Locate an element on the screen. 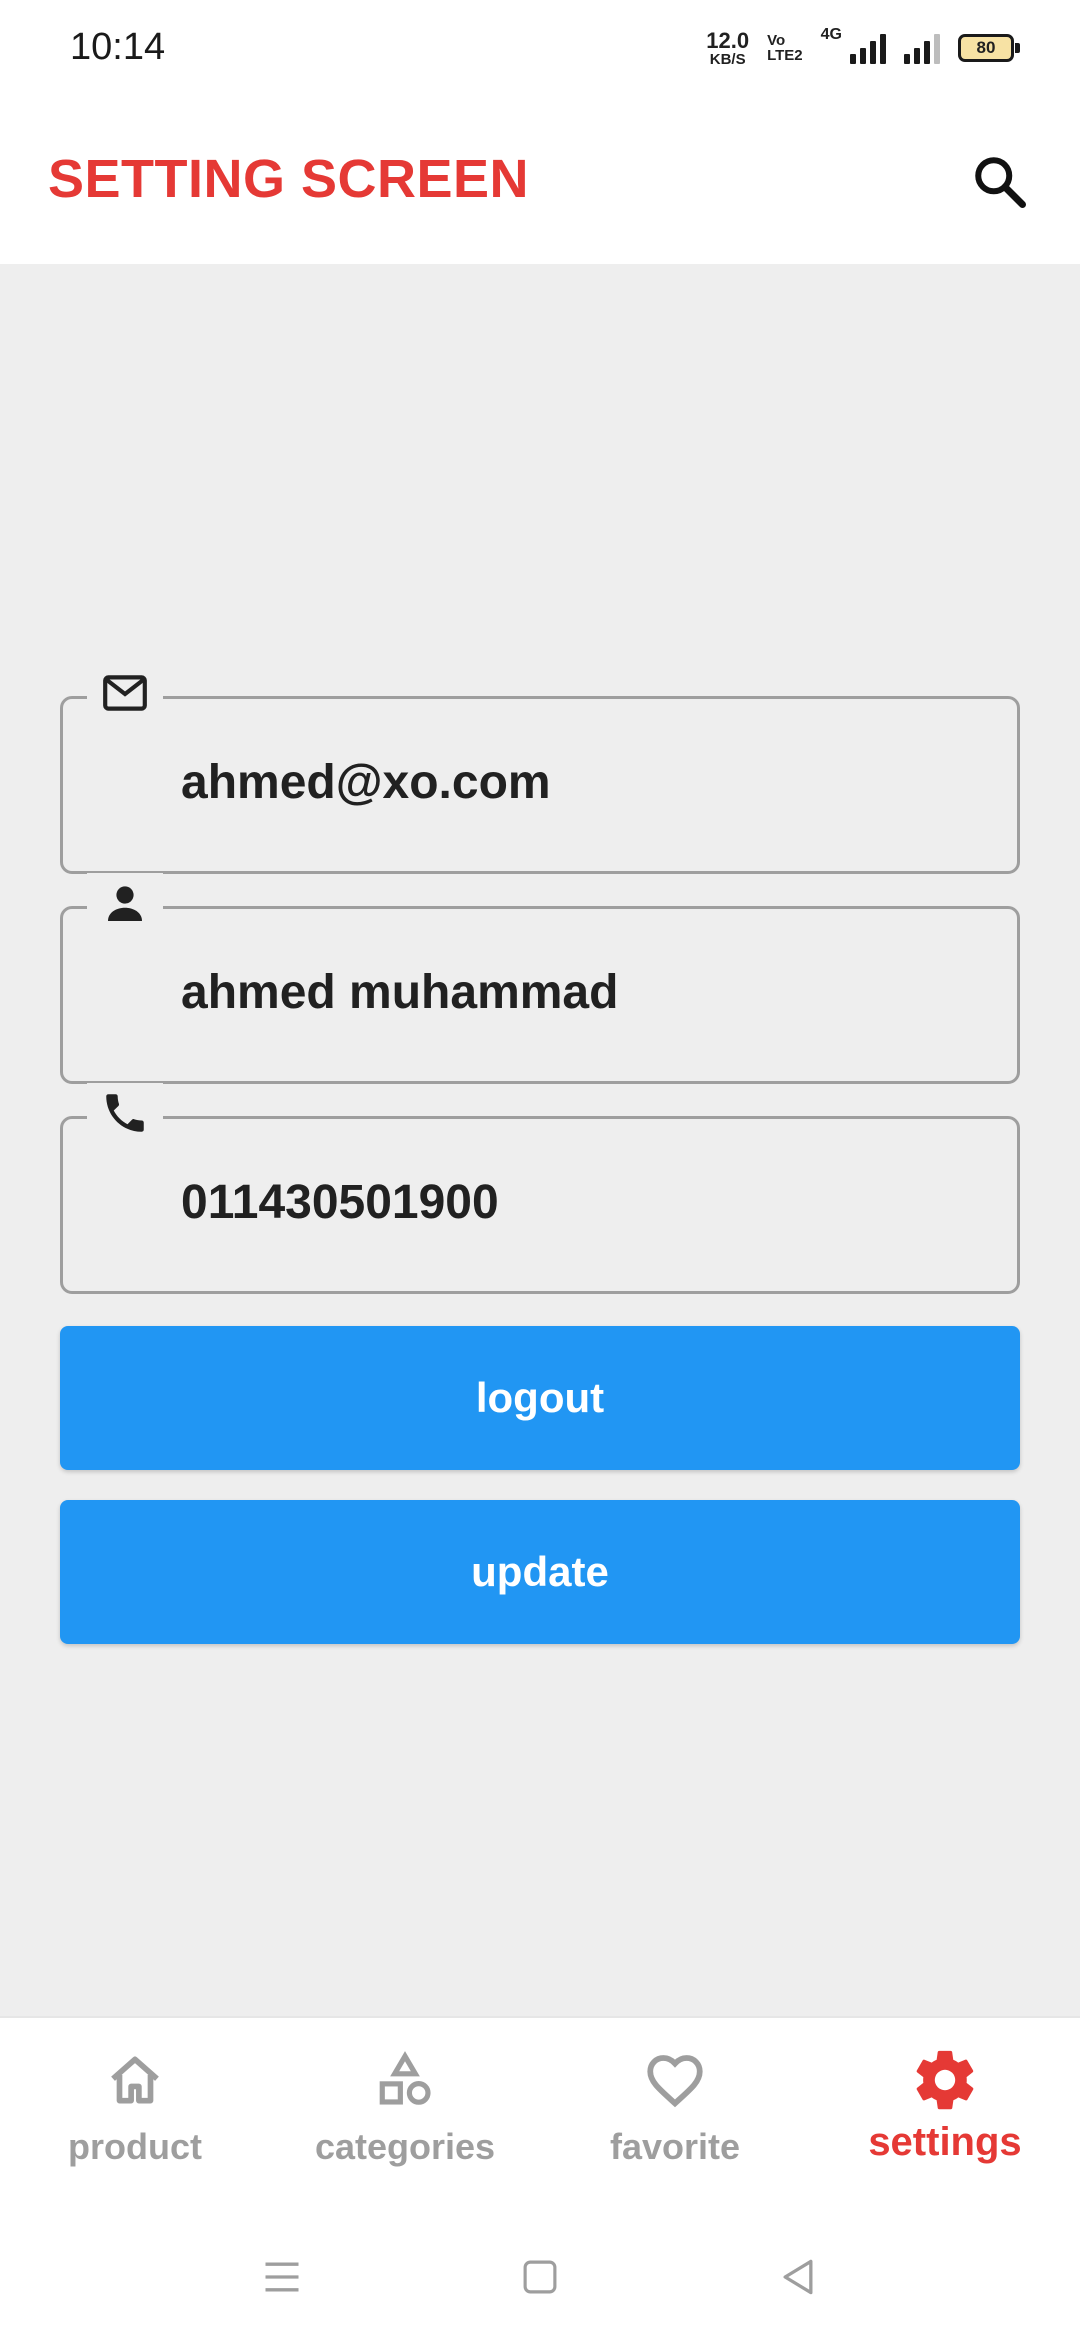  system-navigation-bar is located at coordinates (540, 2276).